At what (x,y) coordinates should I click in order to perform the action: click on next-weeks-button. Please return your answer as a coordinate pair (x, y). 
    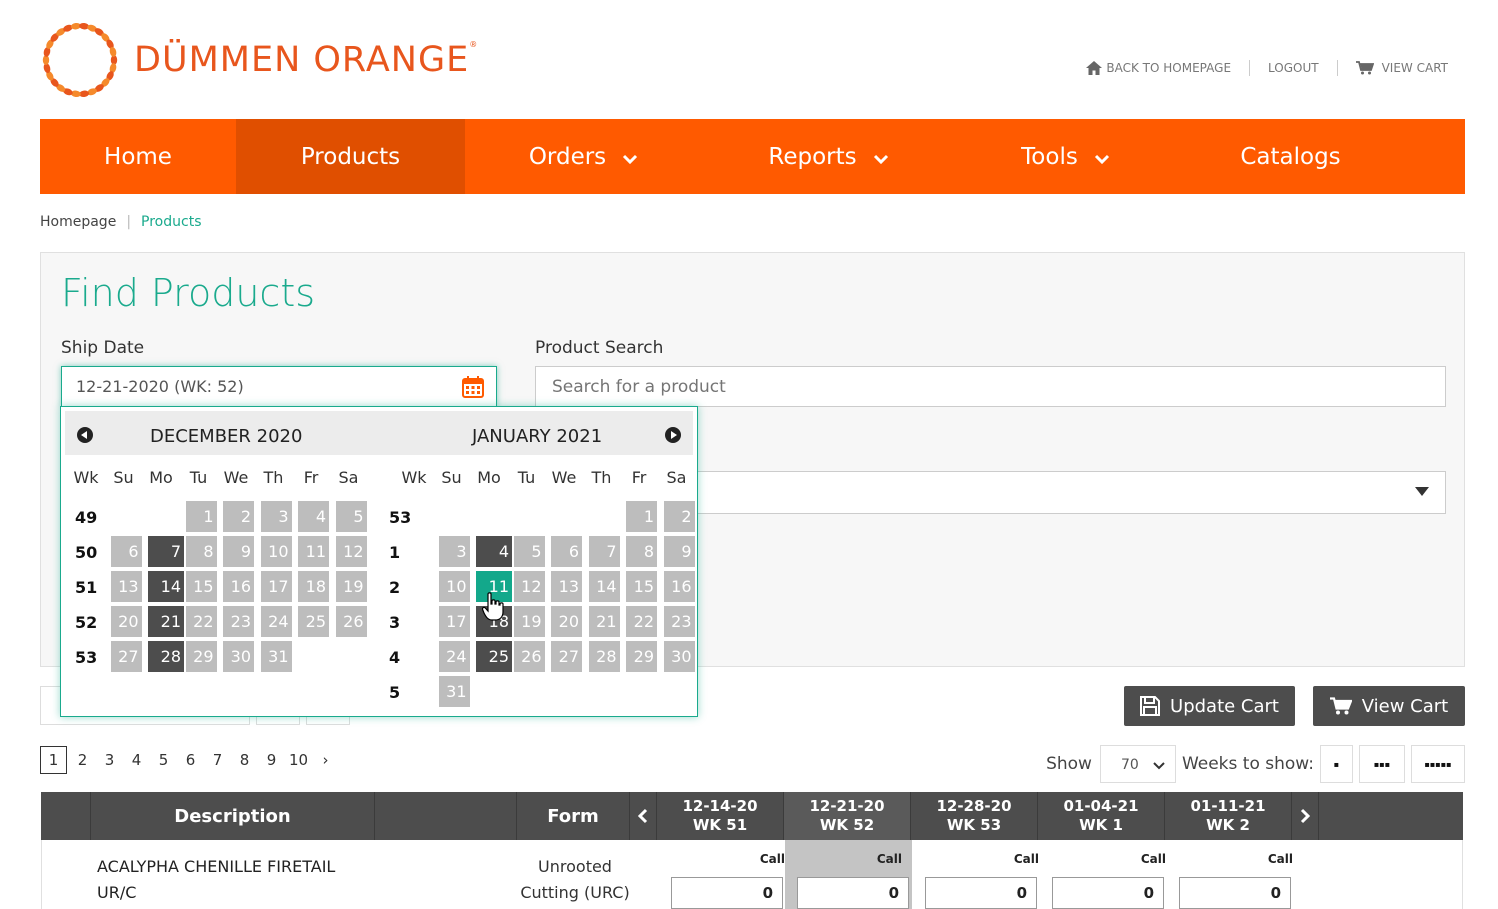
    Looking at the image, I should click on (1305, 816).